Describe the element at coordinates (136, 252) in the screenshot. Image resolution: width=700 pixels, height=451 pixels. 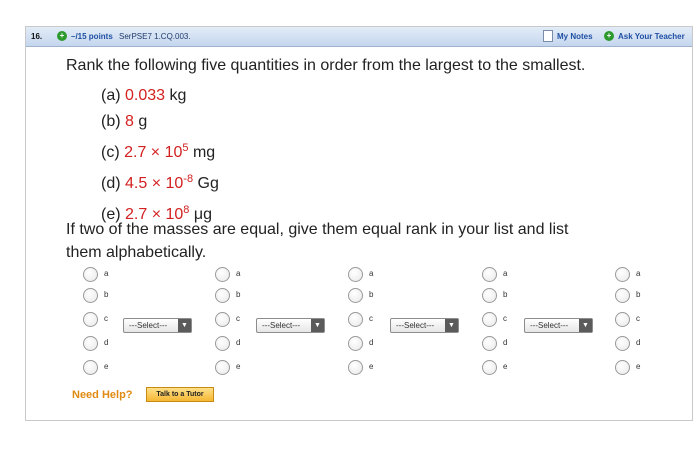
I see `instruction-line-2: them alphabetically.` at that location.